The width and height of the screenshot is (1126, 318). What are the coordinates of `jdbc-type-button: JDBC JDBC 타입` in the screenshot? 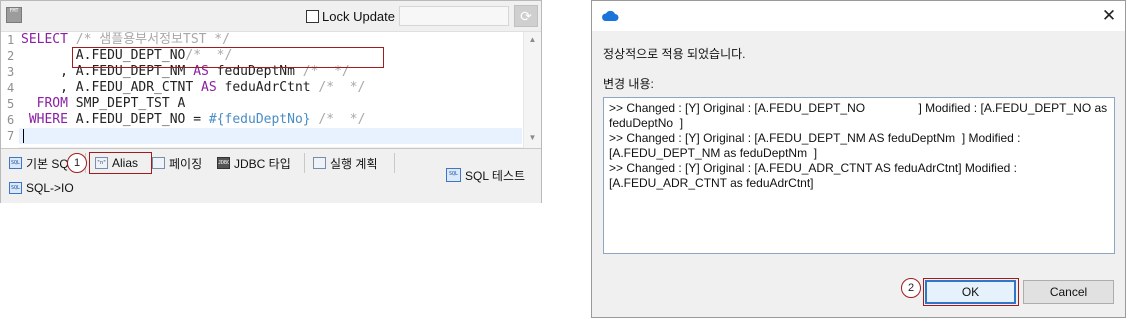 It's located at (254, 163).